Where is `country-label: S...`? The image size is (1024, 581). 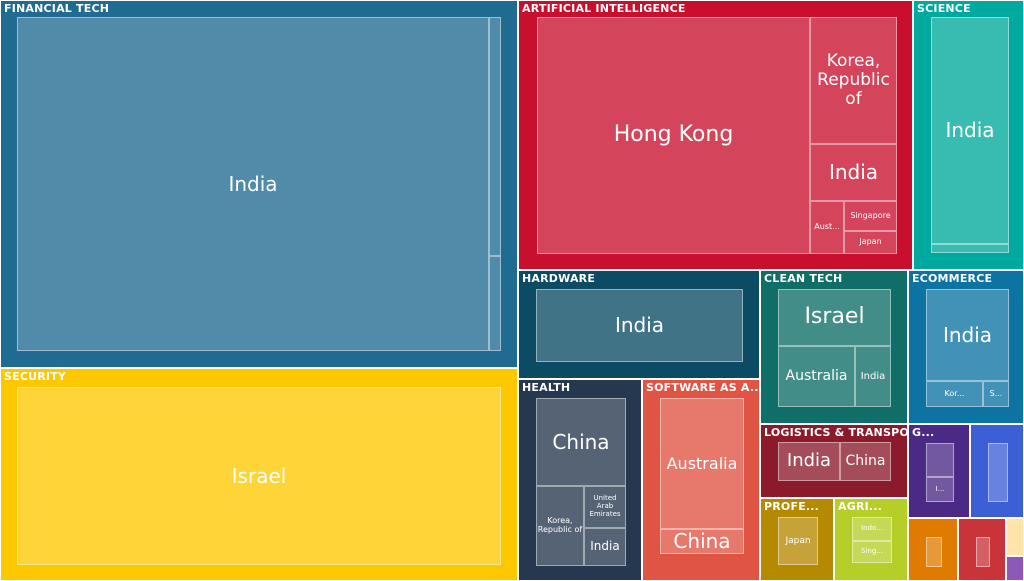
country-label: S... is located at coordinates (996, 393).